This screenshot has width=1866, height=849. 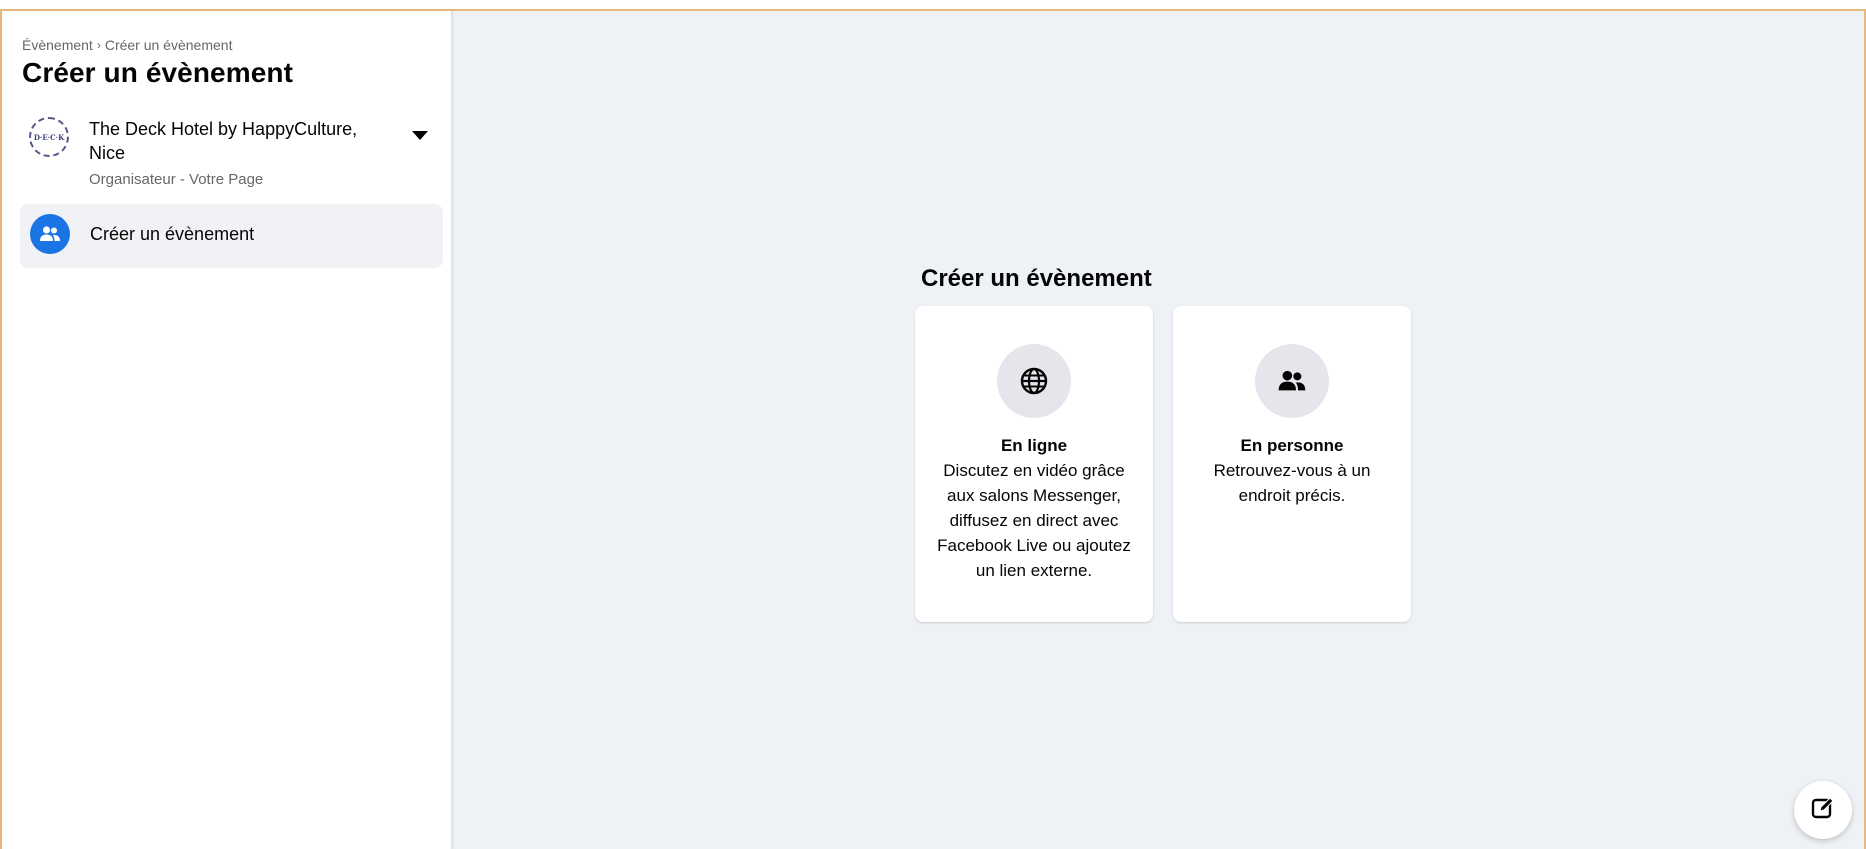 I want to click on breadcrumb: Évènement › Créer un évènement, so click(x=231, y=45).